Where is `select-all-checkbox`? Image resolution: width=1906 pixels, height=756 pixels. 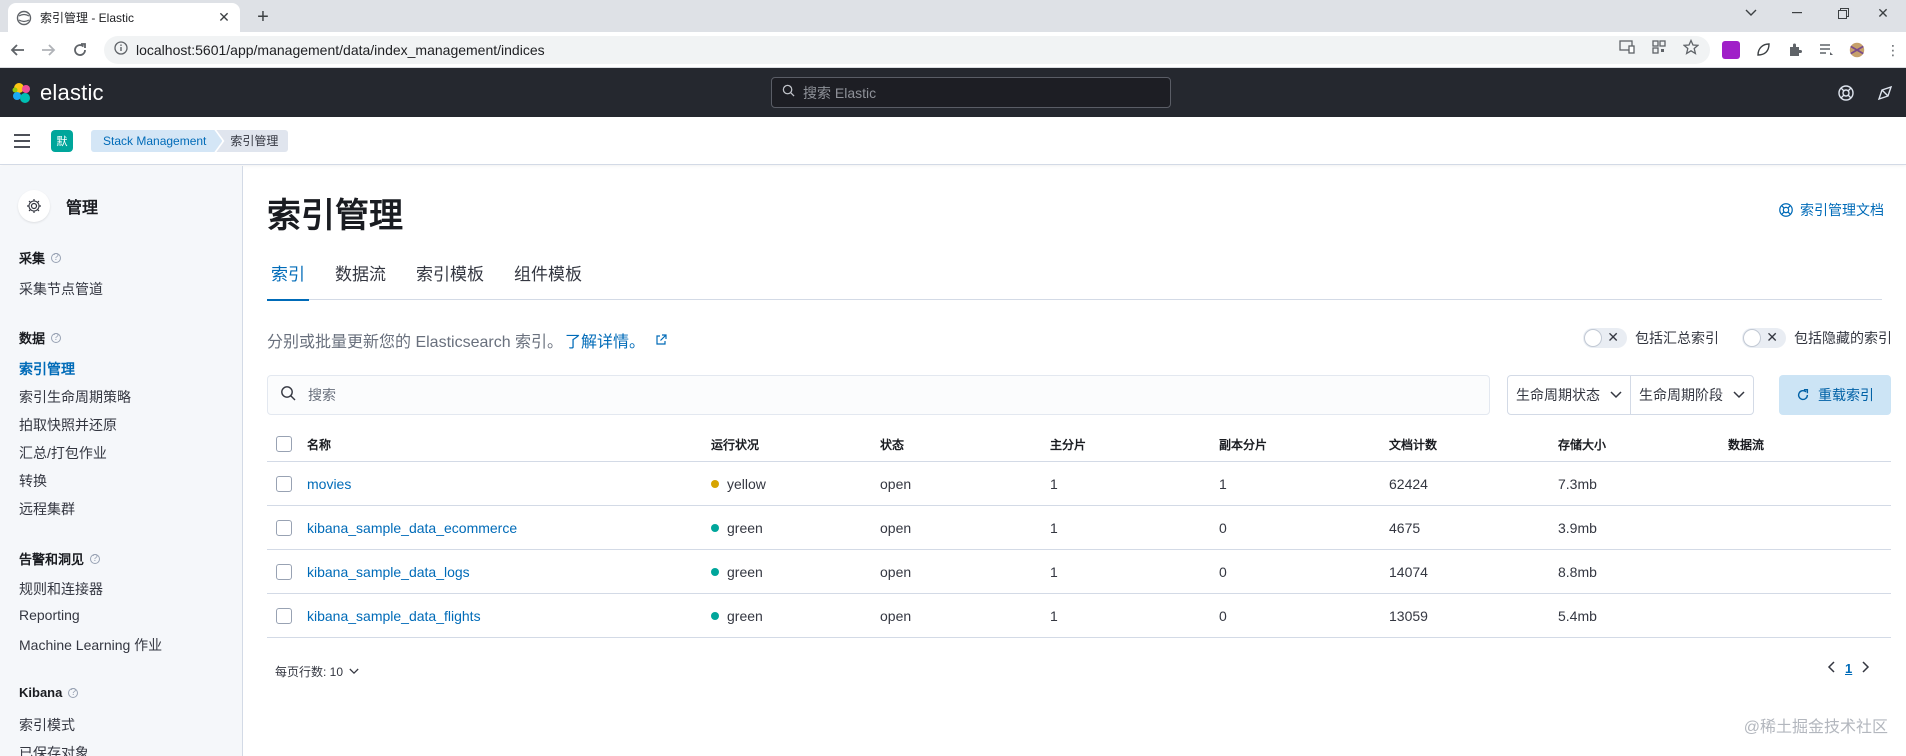
select-all-checkbox is located at coordinates (284, 444).